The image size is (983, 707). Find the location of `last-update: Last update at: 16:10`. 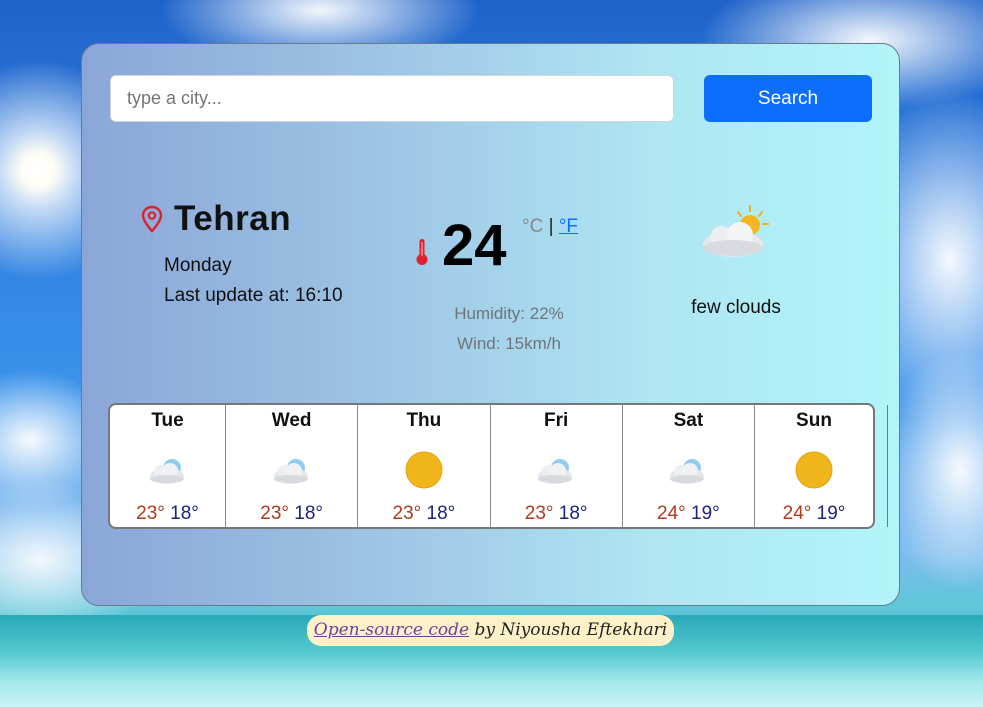

last-update: Last update at: 16:10 is located at coordinates (253, 295).